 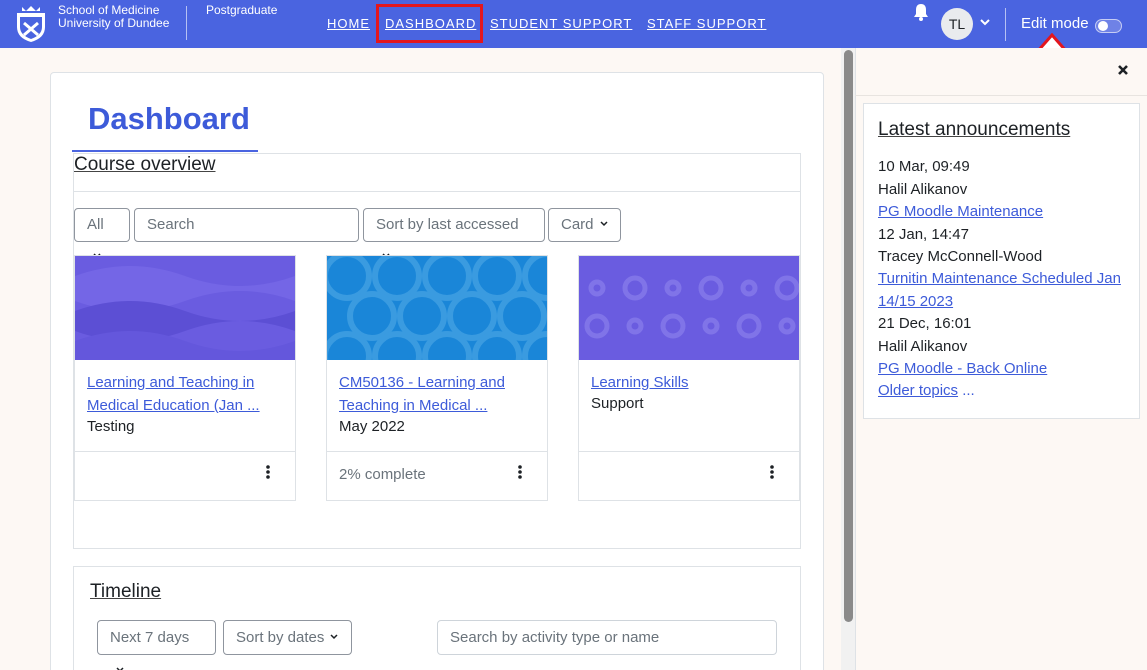 What do you see at coordinates (111, 426) in the screenshot?
I see `course-category: Testing` at bounding box center [111, 426].